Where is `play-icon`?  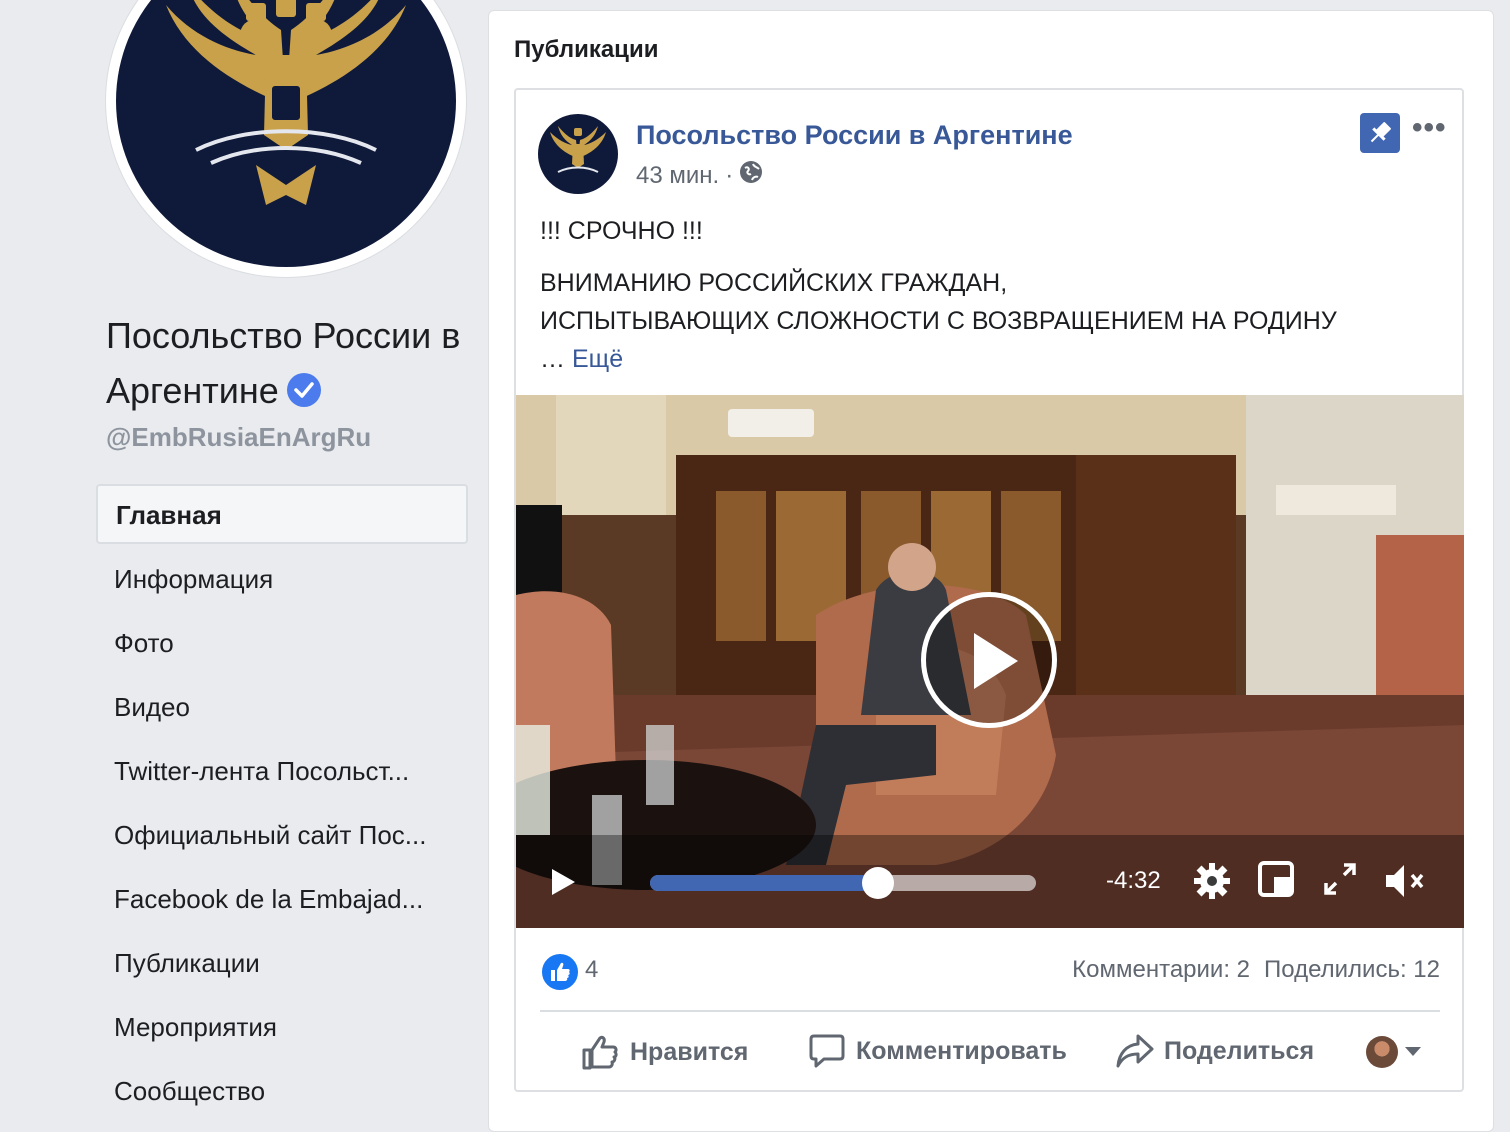 play-icon is located at coordinates (996, 661).